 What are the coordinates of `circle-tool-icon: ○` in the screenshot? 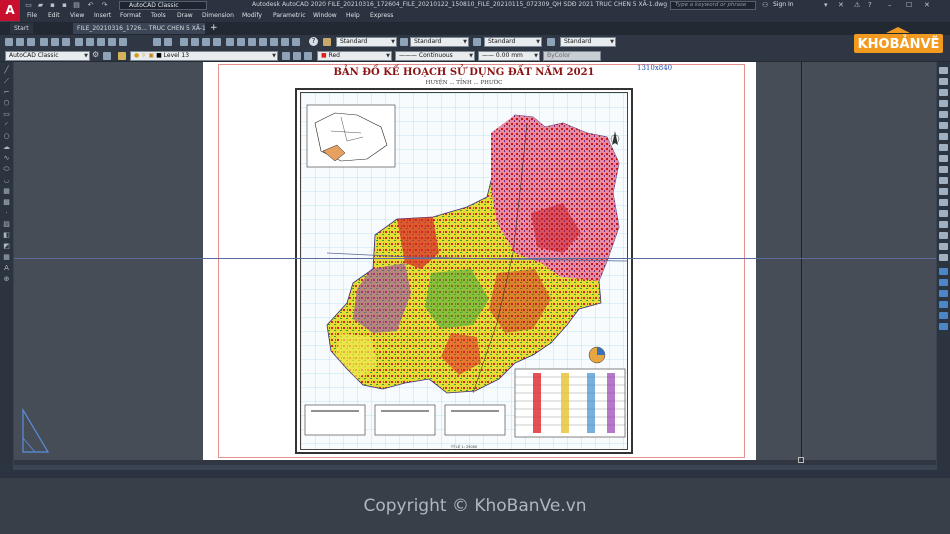 It's located at (6, 136).